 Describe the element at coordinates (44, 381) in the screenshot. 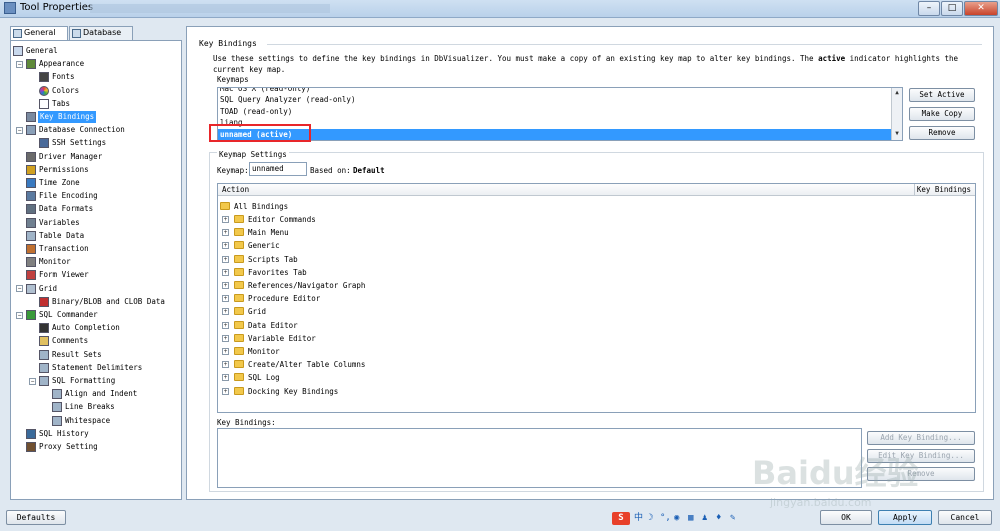

I see `formatting-icon` at that location.